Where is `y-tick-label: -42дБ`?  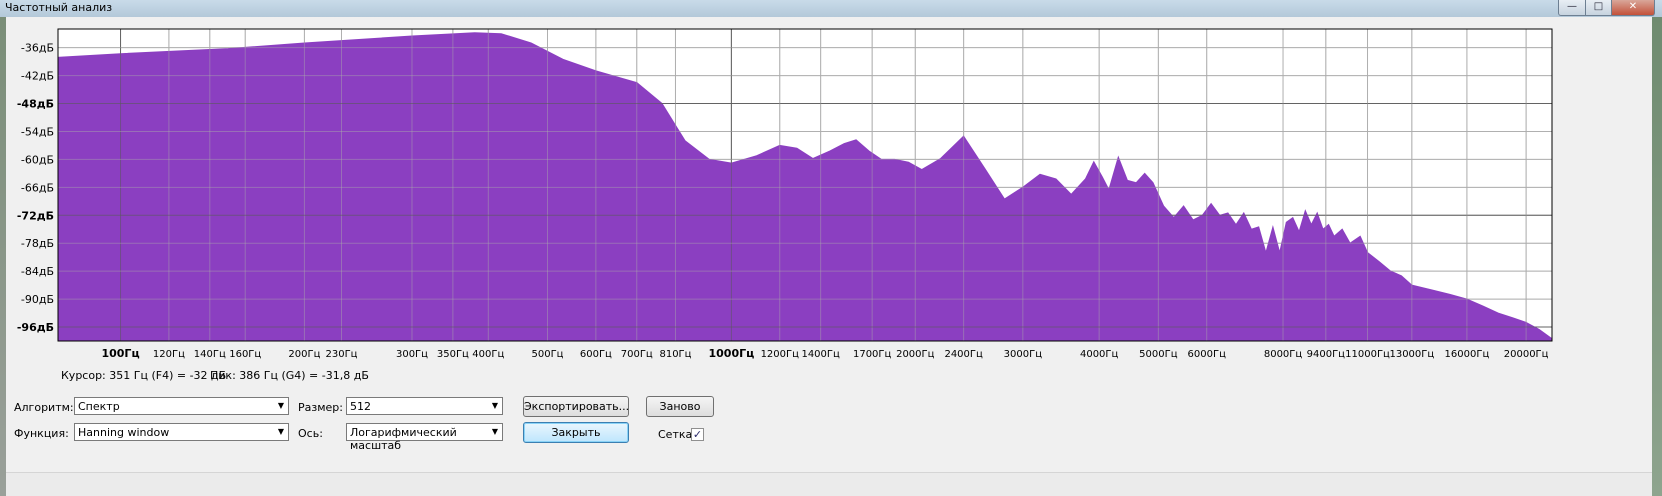
y-tick-label: -42дБ is located at coordinates (37, 76).